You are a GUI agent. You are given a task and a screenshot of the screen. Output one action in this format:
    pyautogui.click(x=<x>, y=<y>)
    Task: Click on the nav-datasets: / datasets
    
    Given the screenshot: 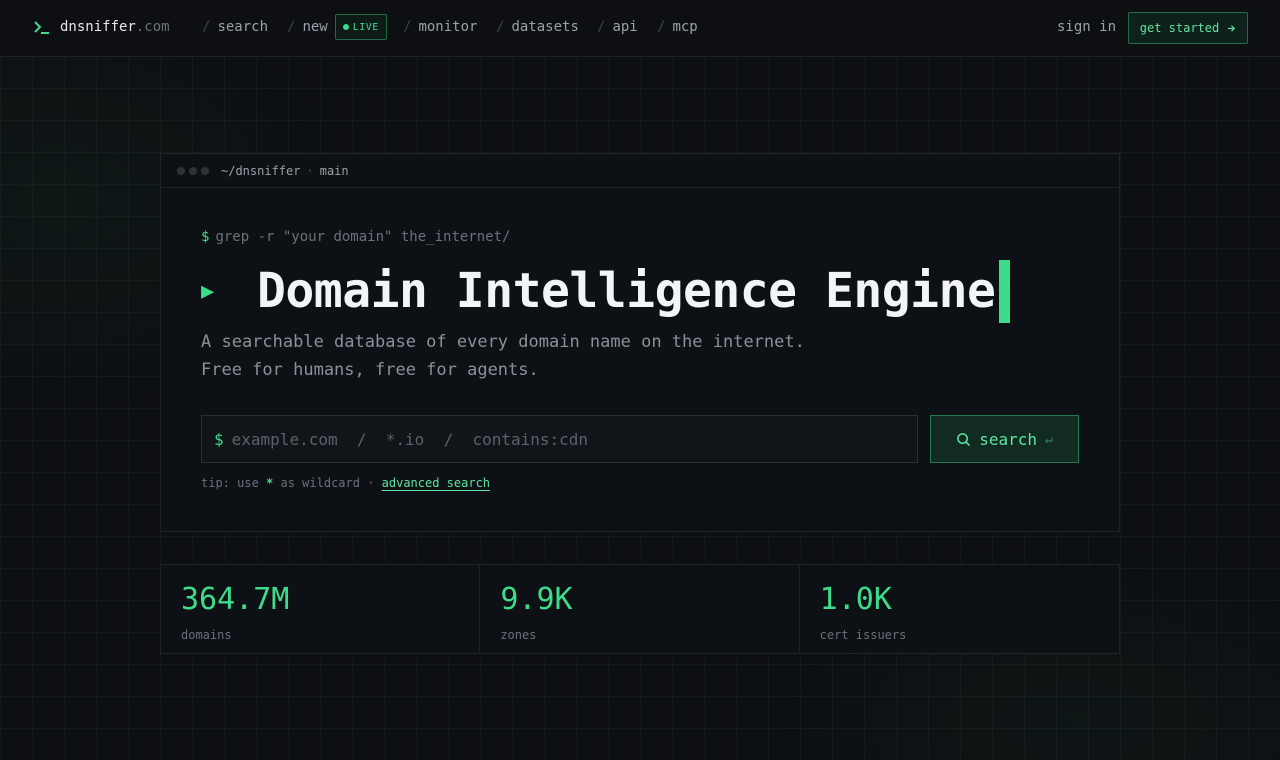 What is the action you would take?
    pyautogui.click(x=537, y=27)
    